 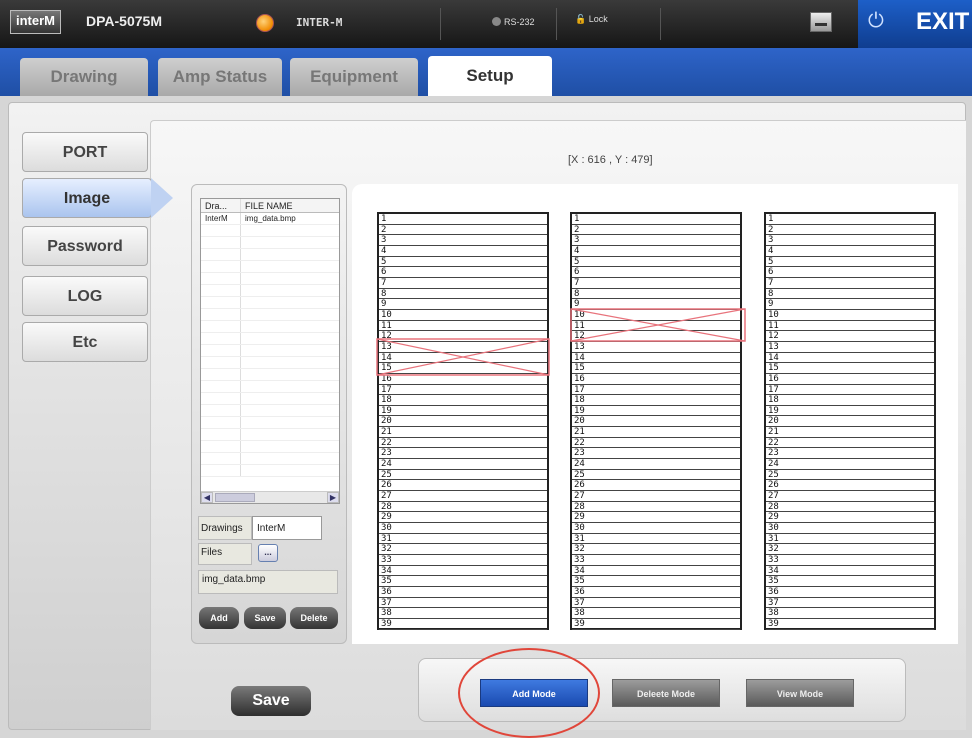 What do you see at coordinates (850, 347) in the screenshot?
I see `zone-row: 13` at bounding box center [850, 347].